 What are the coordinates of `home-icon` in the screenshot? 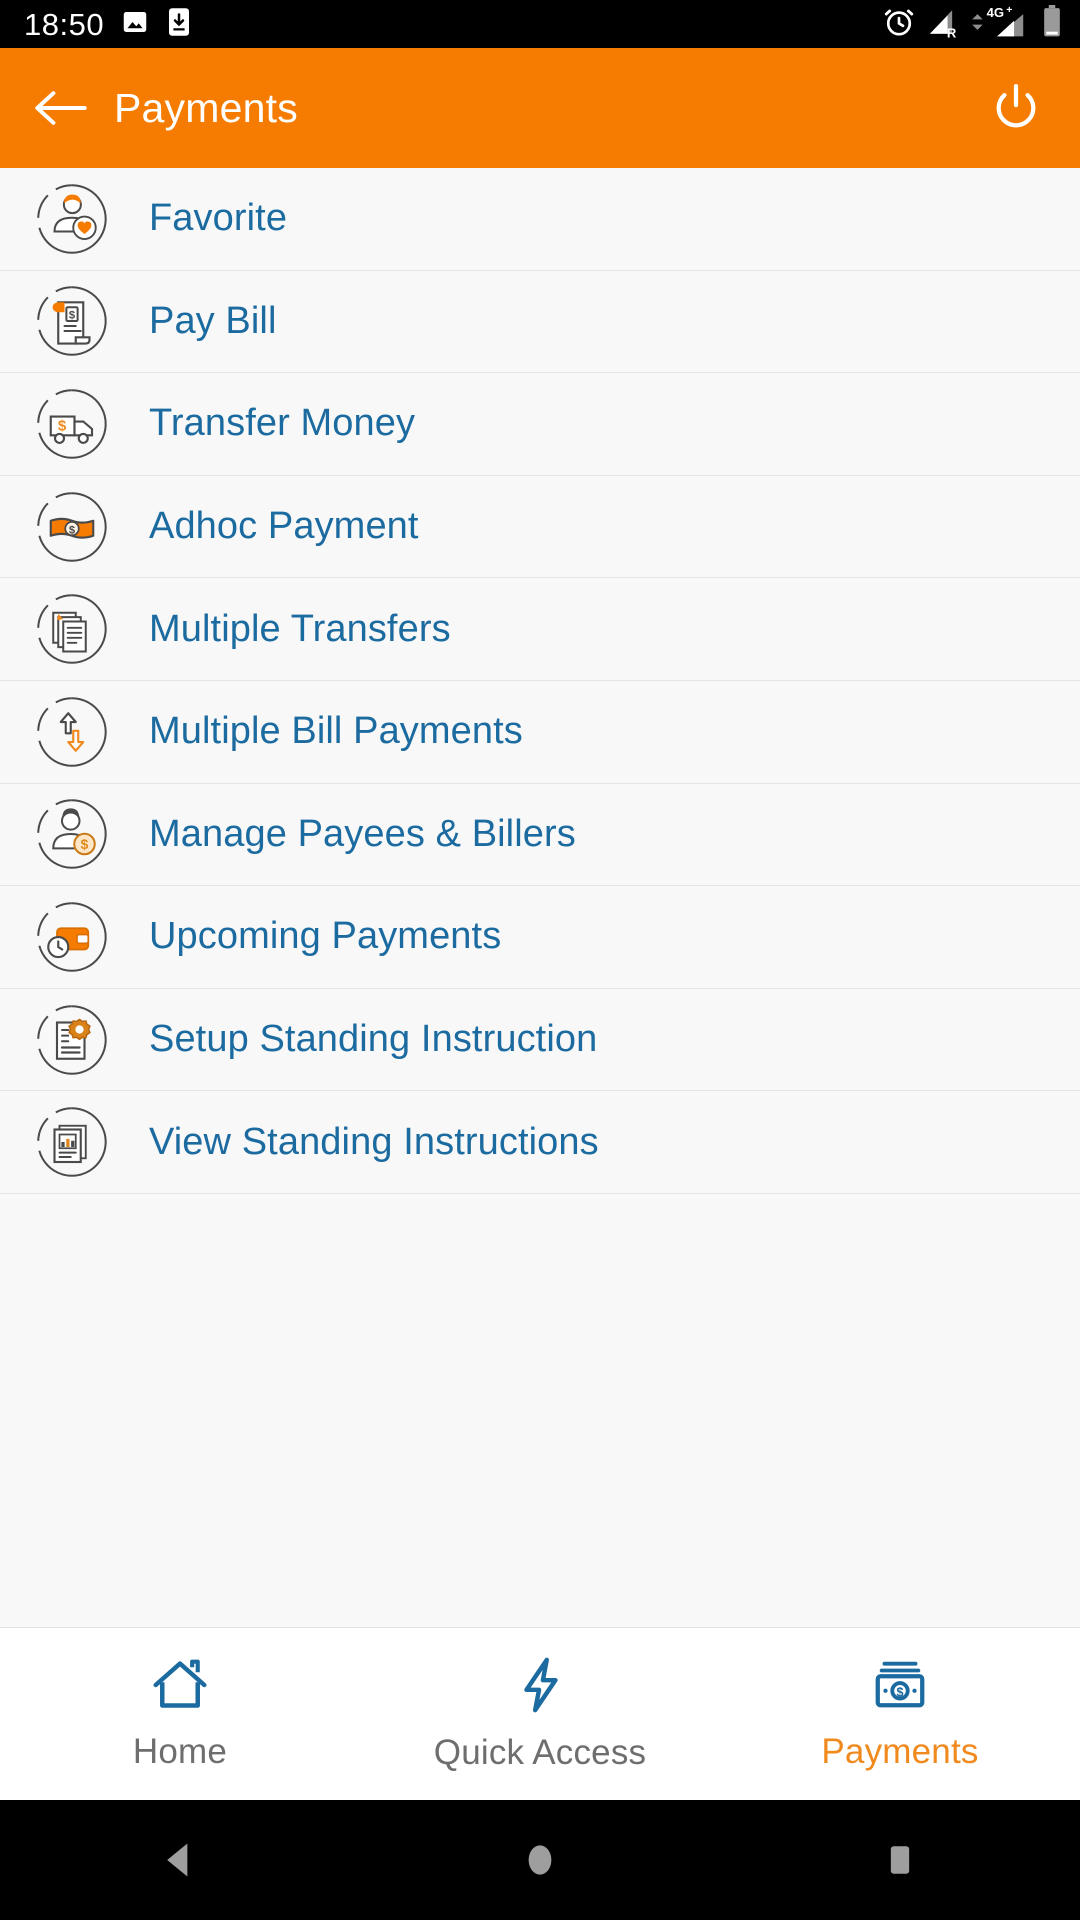 It's located at (180, 1687).